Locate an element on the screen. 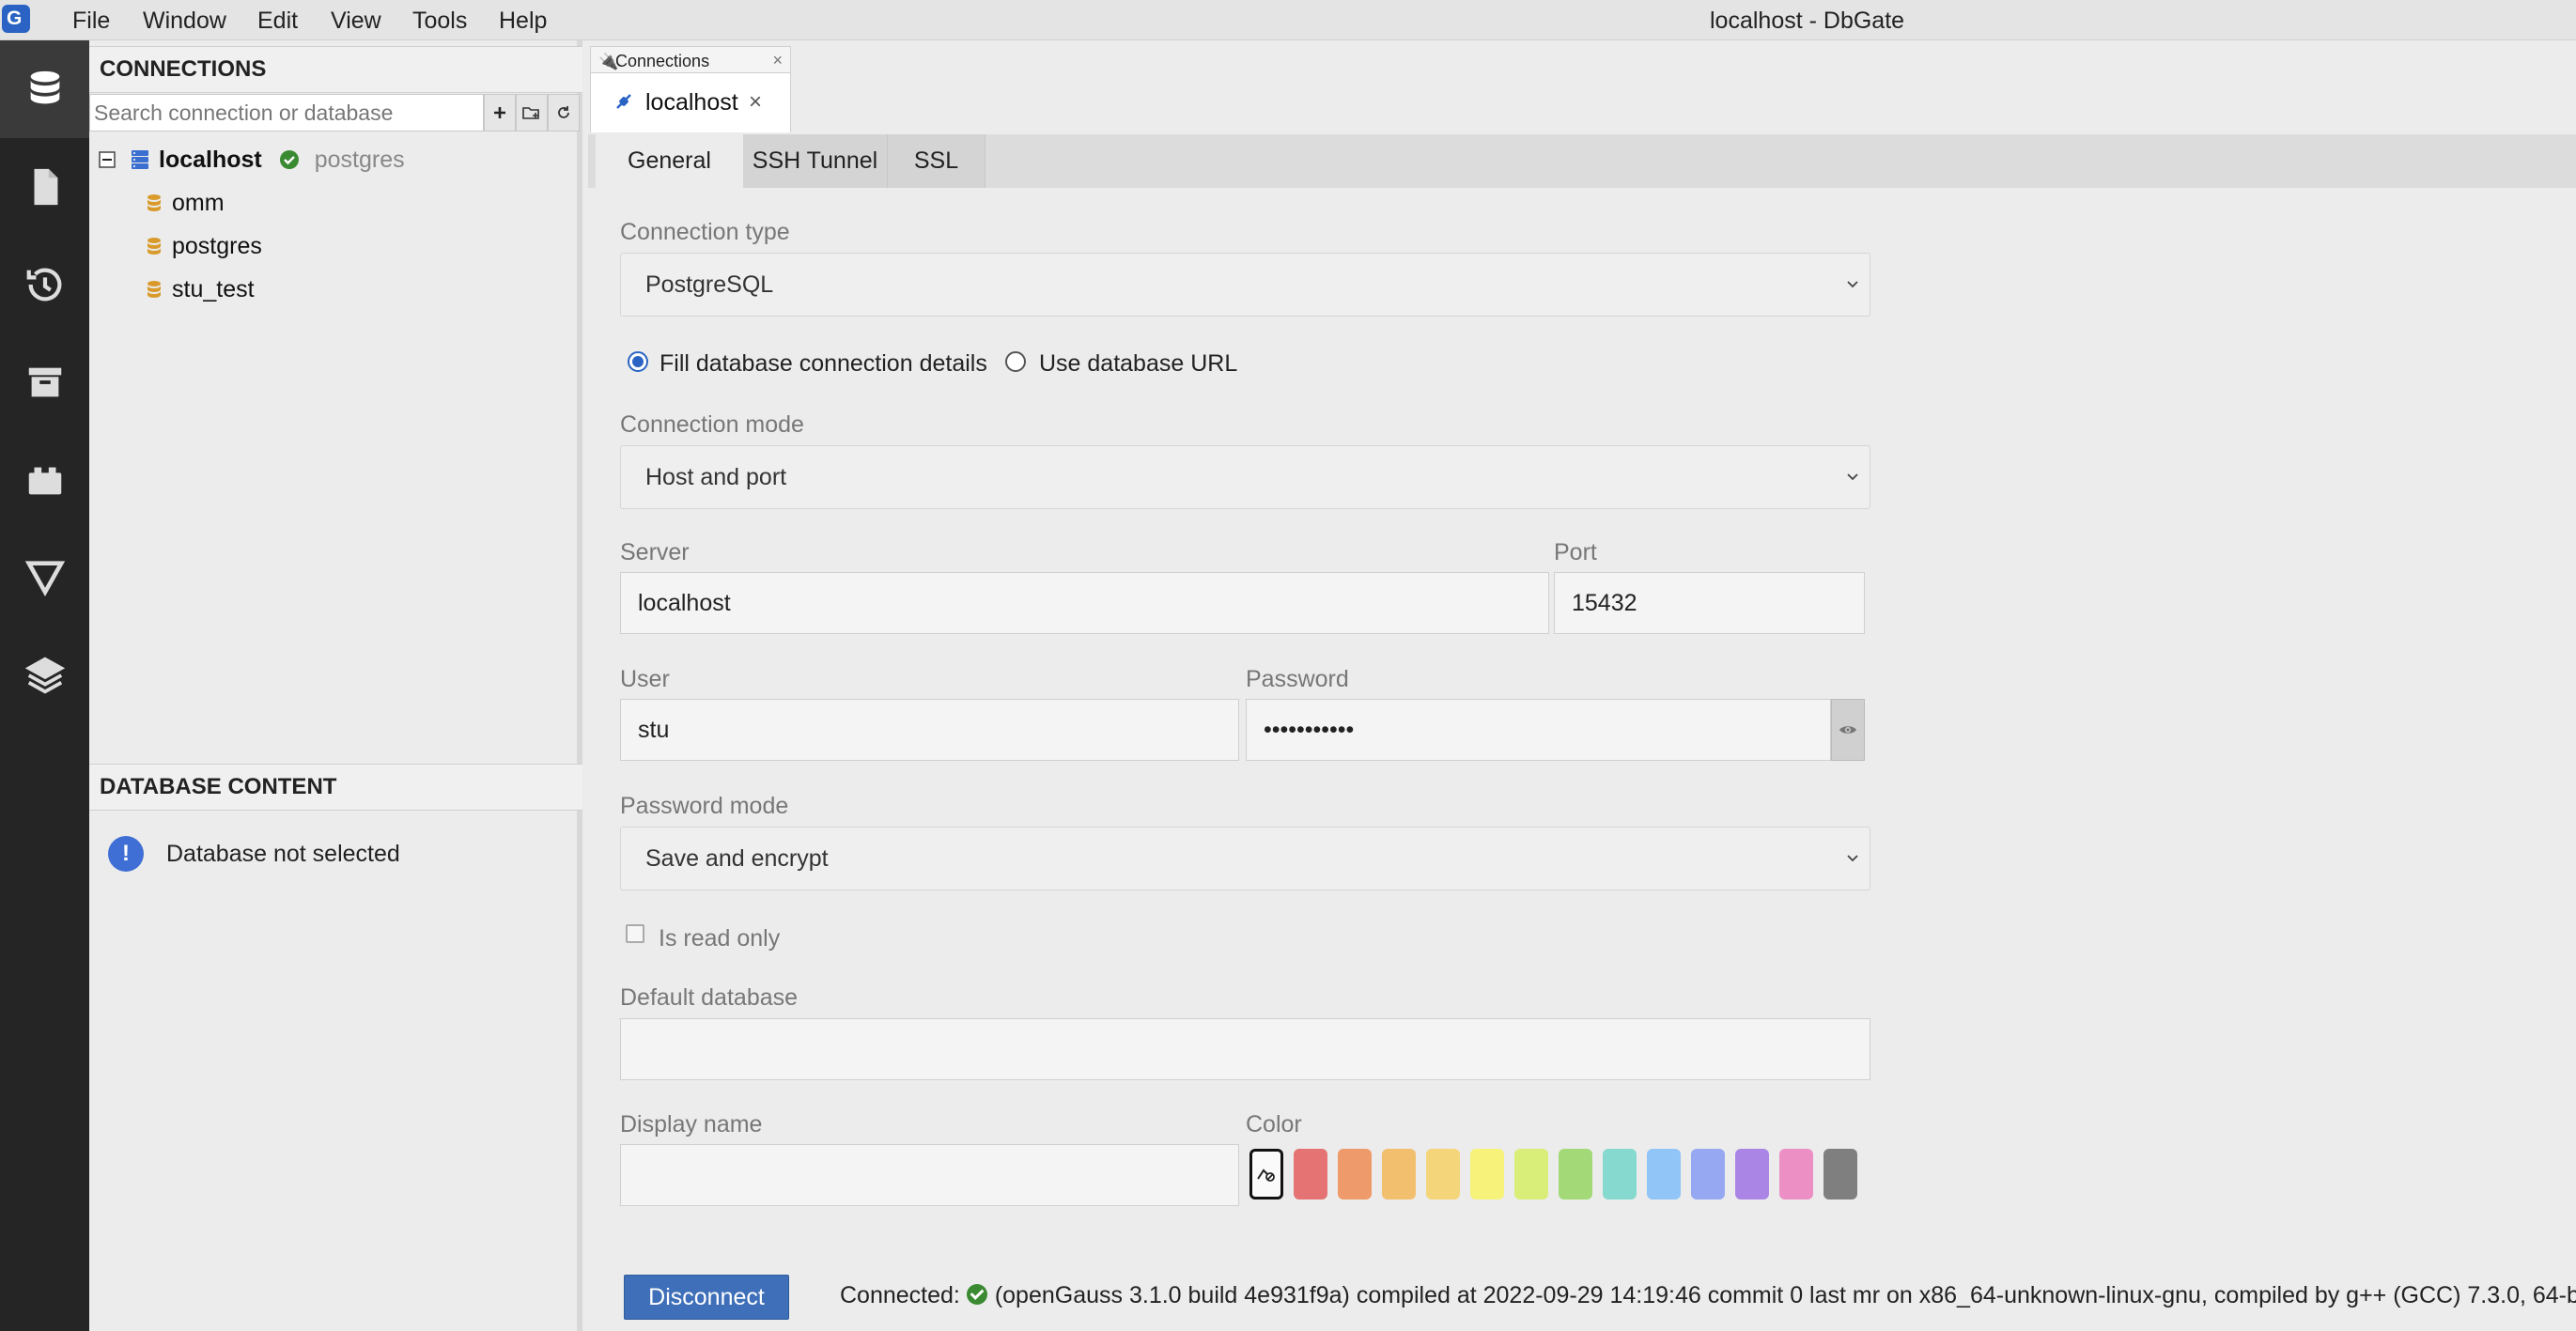 The height and width of the screenshot is (1331, 2576). refresh-button is located at coordinates (564, 113).